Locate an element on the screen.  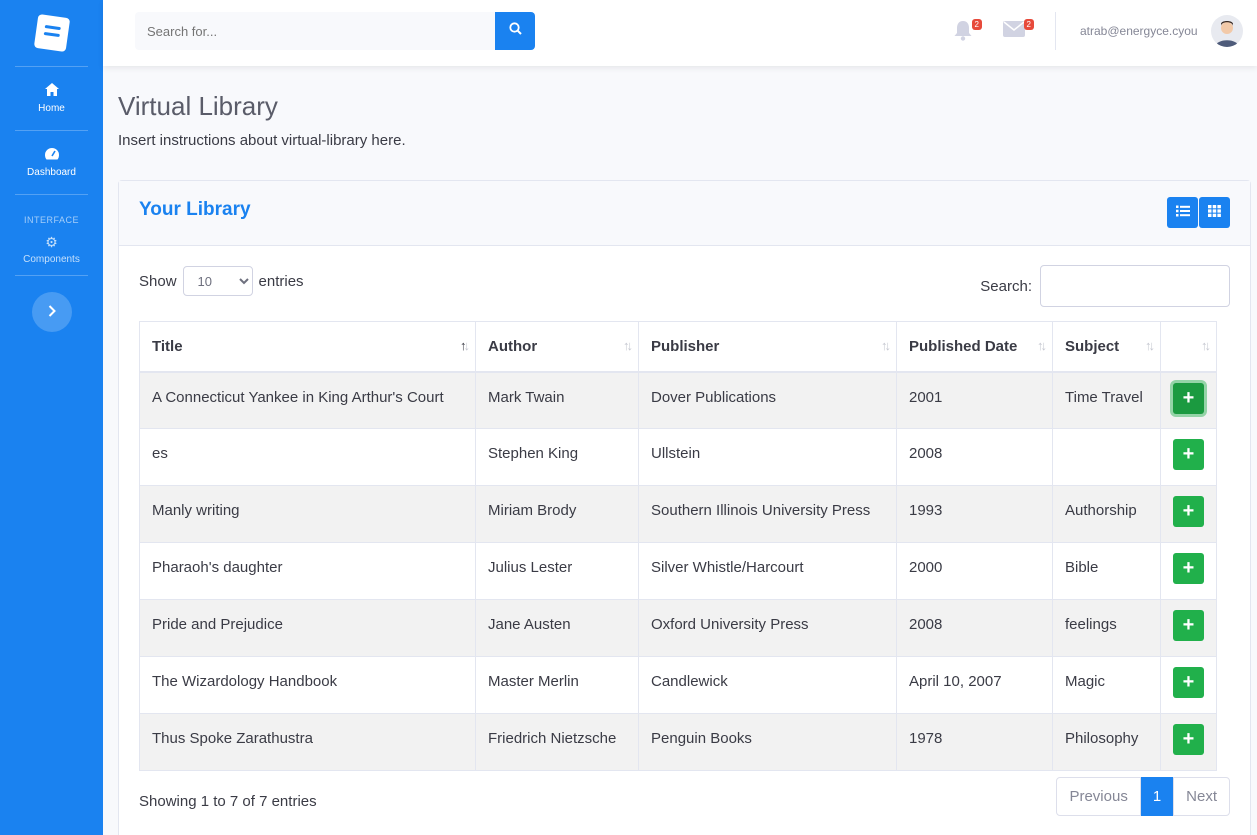
sidebar-item-components: ⚙ Components is located at coordinates (51, 250).